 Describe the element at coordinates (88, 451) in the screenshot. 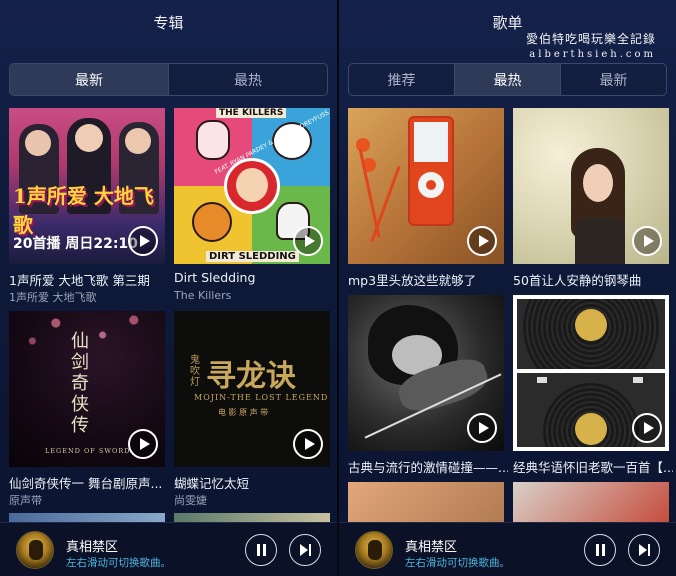

I see `cover-subtitle: LEGEND OF SWORD` at that location.